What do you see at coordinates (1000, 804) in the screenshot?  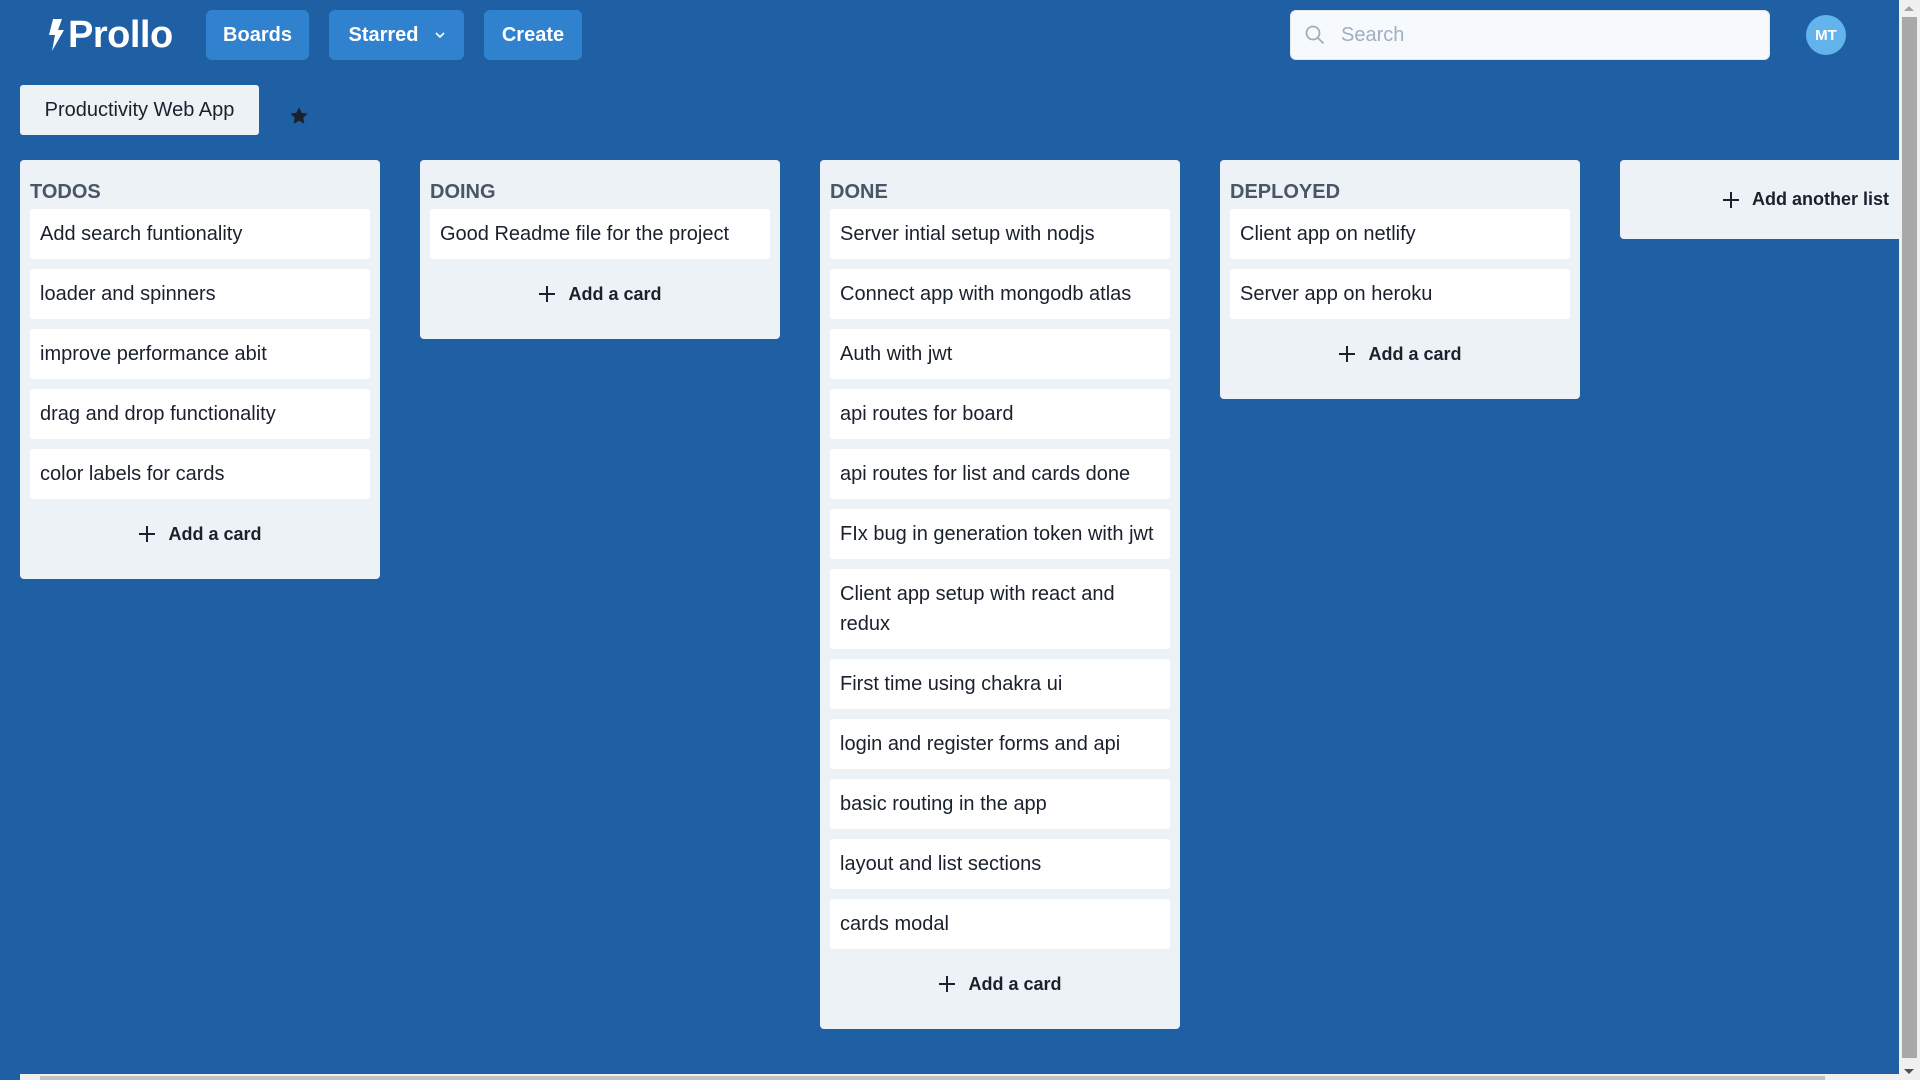 I see `card: basic routing in the app` at bounding box center [1000, 804].